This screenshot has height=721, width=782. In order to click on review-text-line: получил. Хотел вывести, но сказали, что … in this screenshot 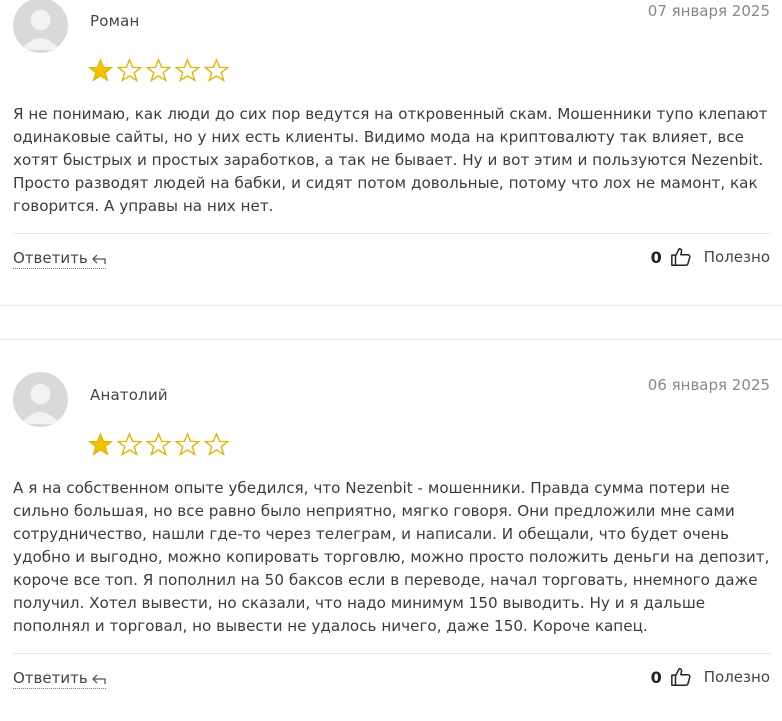, I will do `click(359, 603)`.